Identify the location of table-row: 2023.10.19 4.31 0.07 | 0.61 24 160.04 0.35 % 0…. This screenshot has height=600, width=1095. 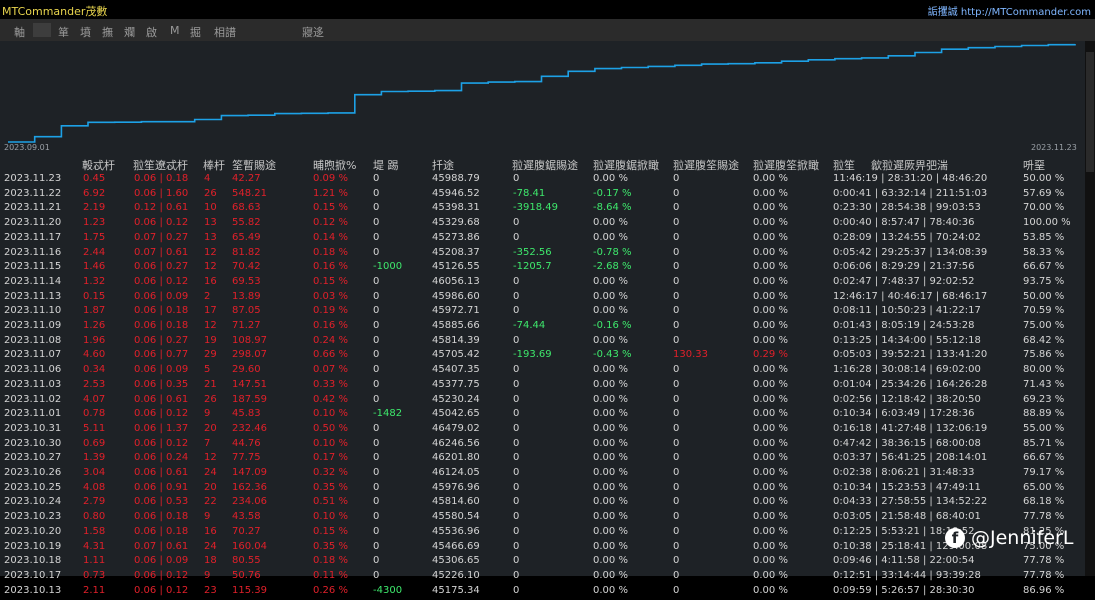
(542, 548).